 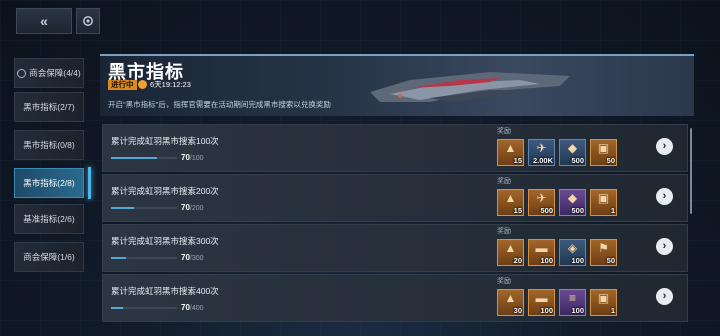 I want to click on sidebar-item-label: 黑市指标(0/8), so click(x=49, y=145).